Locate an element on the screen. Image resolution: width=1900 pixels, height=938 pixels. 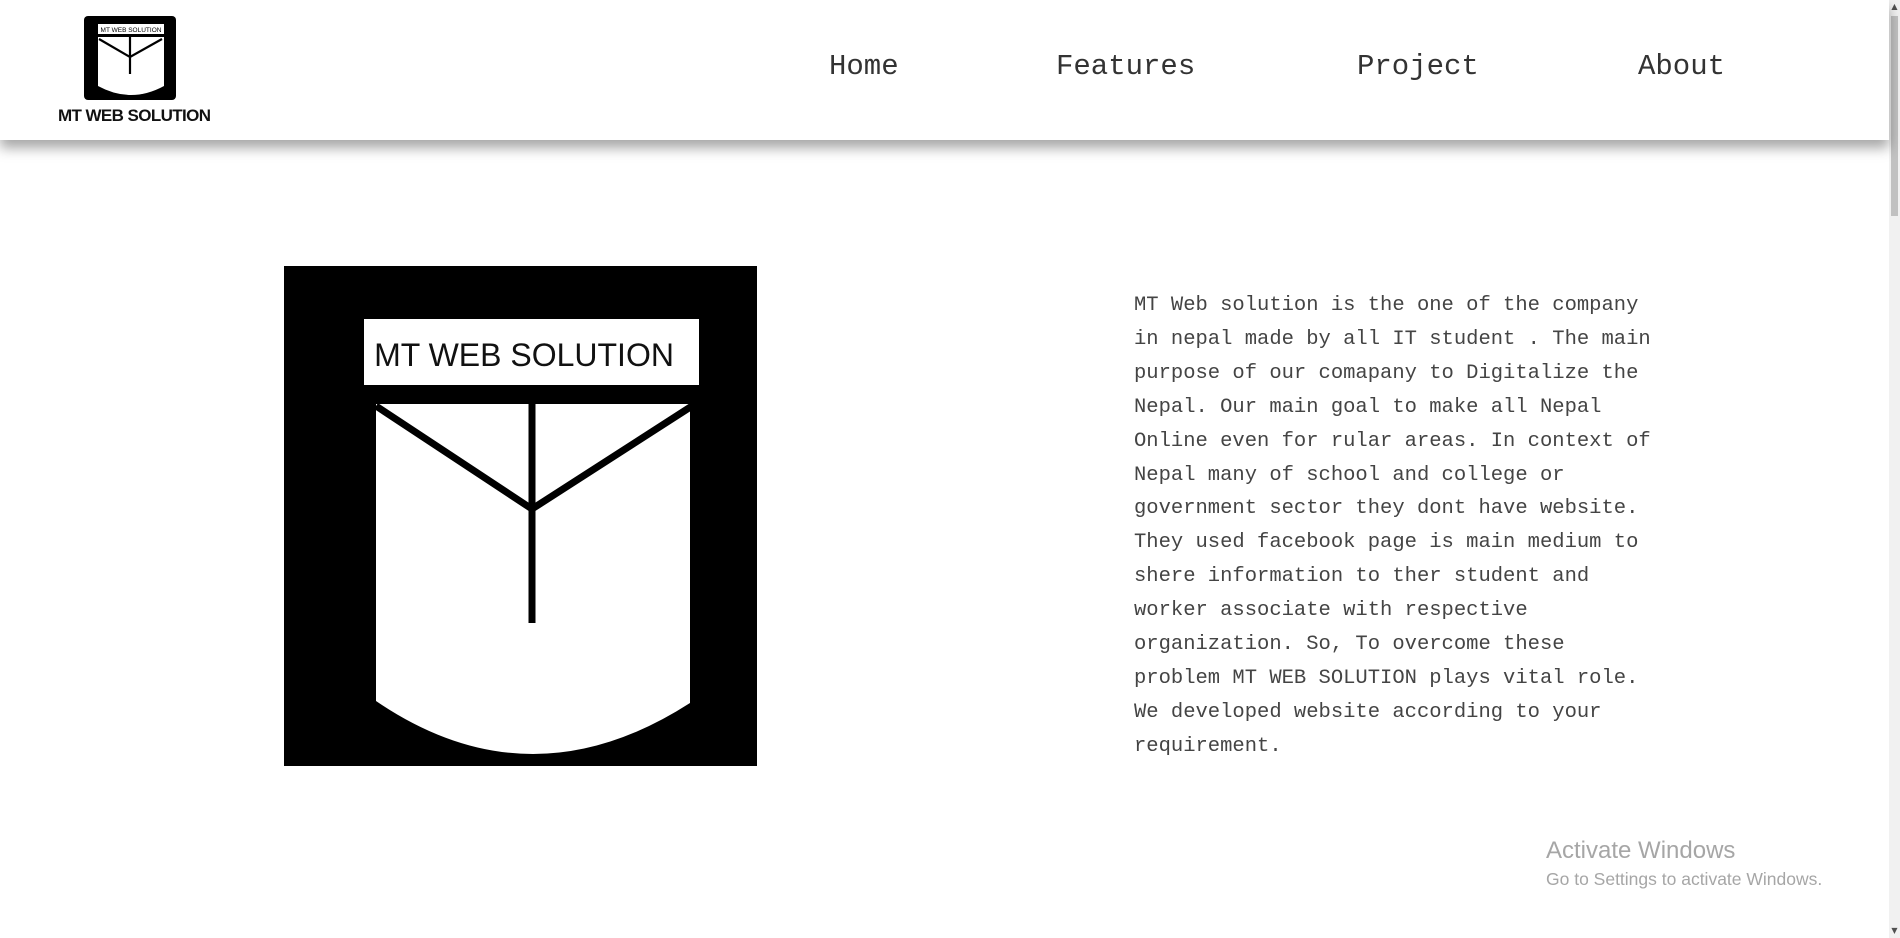
nav-features: Features is located at coordinates (1125, 66).